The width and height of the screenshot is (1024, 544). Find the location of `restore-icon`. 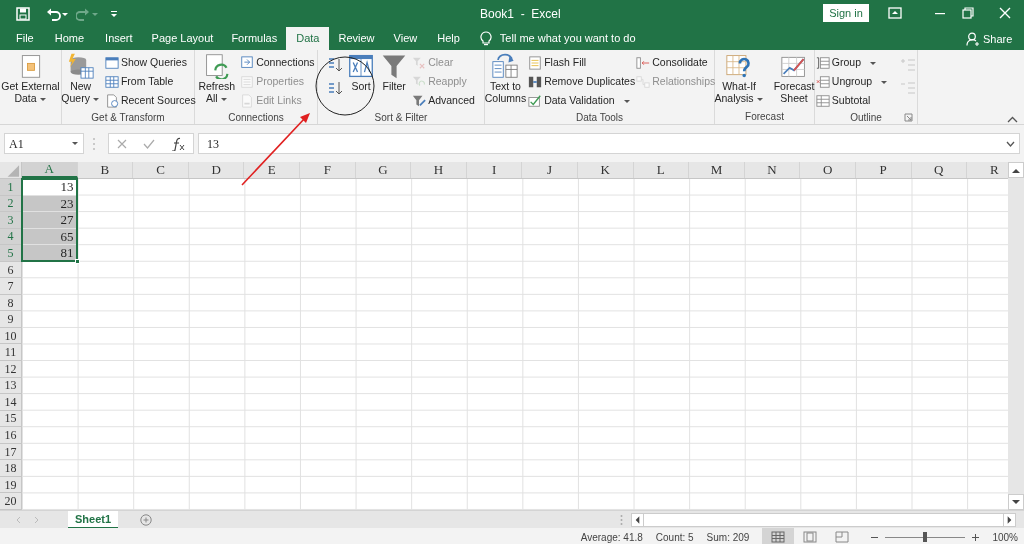

restore-icon is located at coordinates (968, 13).